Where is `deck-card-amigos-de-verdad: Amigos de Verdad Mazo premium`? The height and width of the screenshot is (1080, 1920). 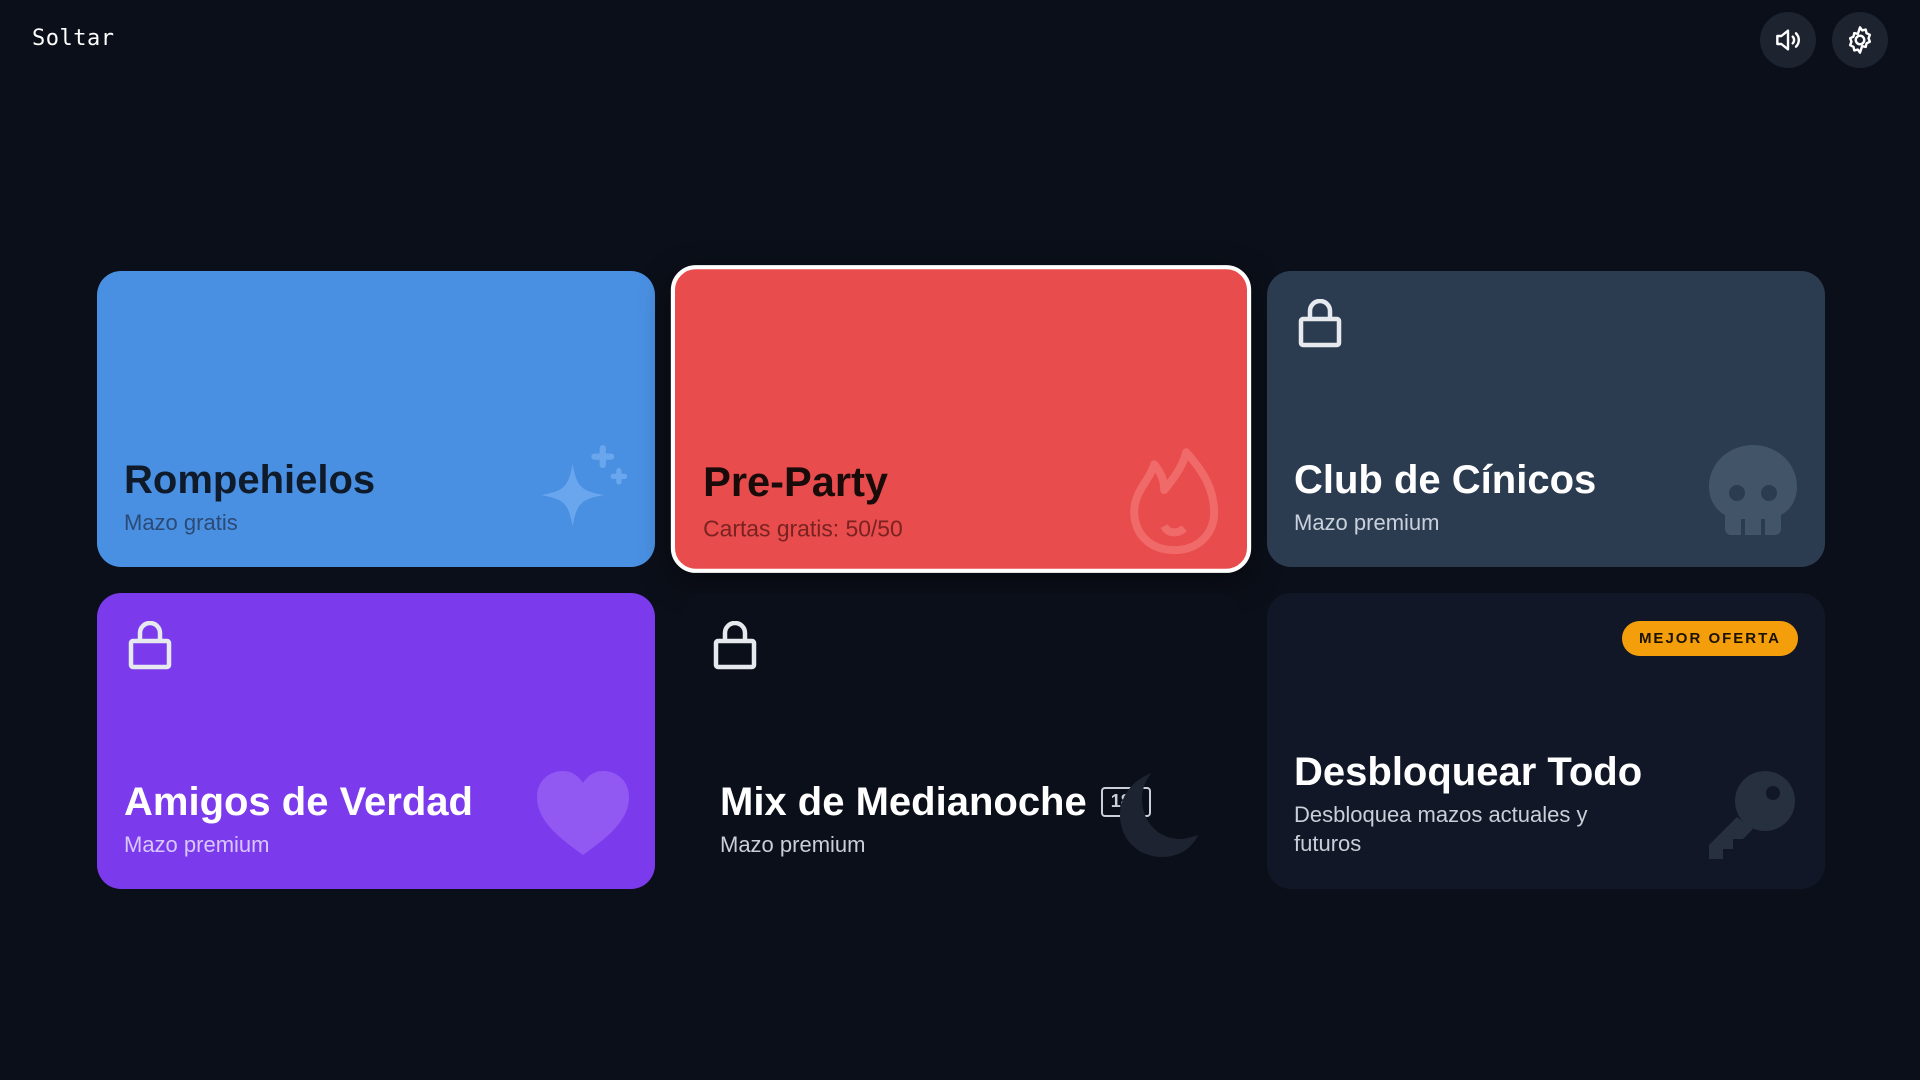 deck-card-amigos-de-verdad: Amigos de Verdad Mazo premium is located at coordinates (376, 741).